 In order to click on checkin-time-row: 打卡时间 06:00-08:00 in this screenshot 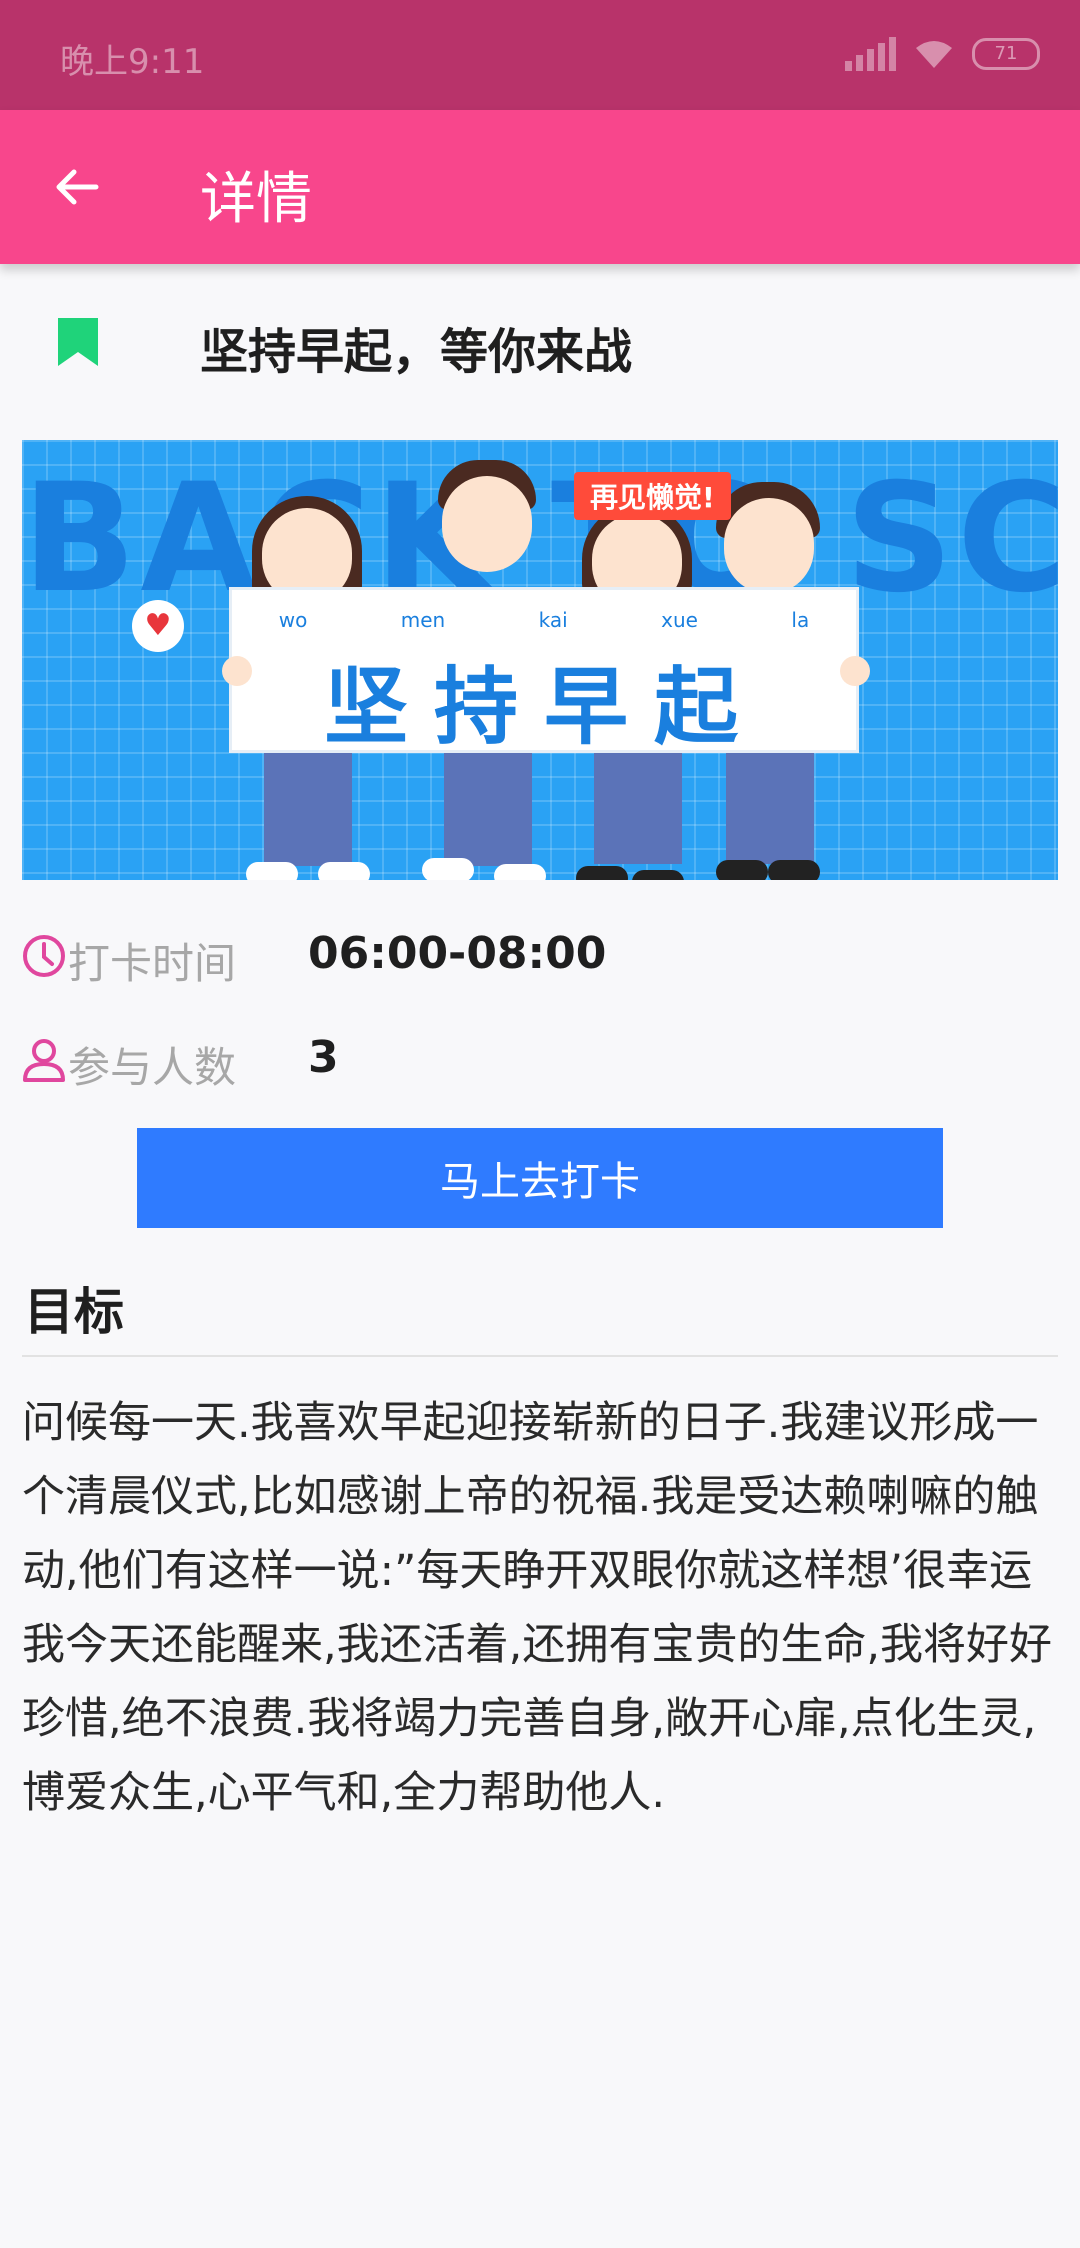, I will do `click(540, 956)`.